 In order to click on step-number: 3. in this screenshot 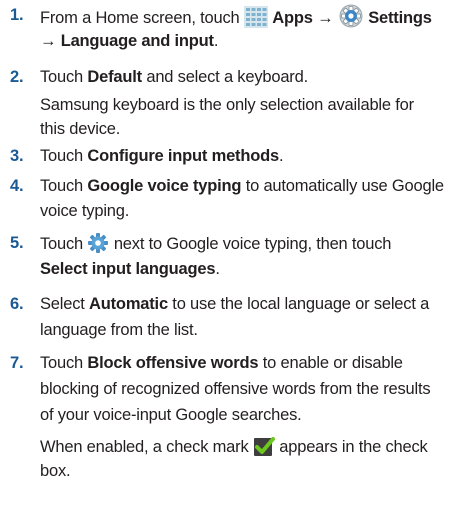, I will do `click(17, 156)`.